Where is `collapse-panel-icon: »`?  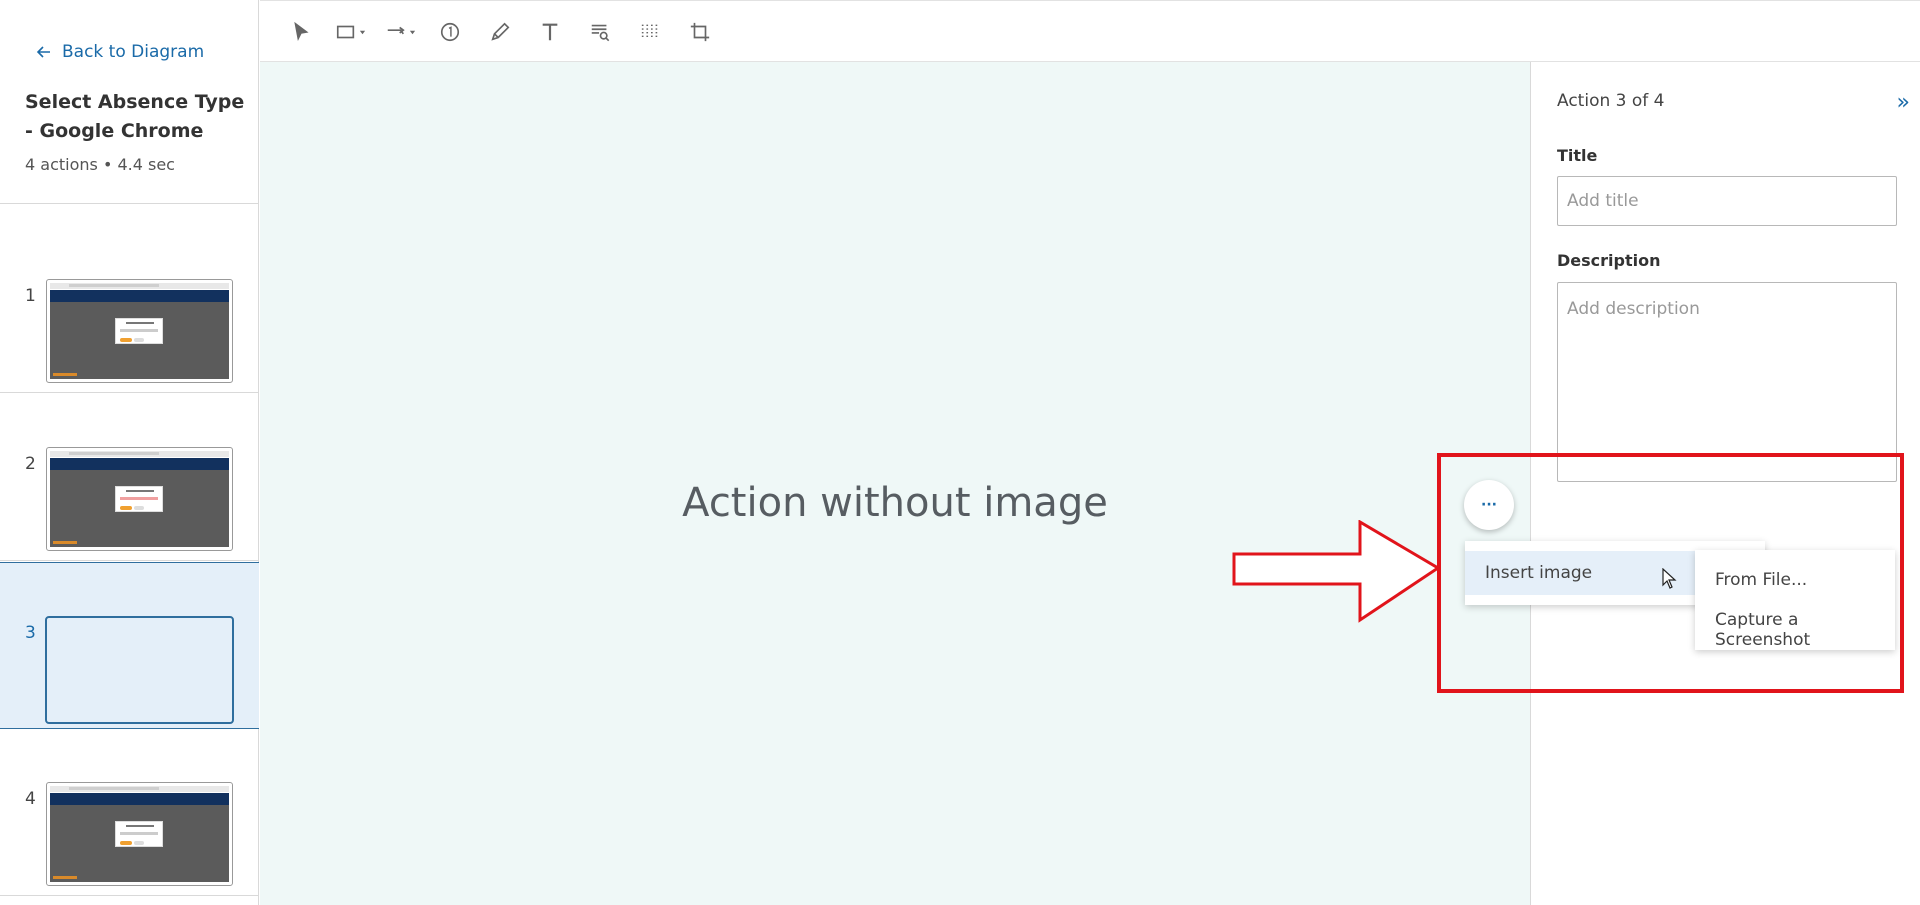 collapse-panel-icon: » is located at coordinates (1903, 102).